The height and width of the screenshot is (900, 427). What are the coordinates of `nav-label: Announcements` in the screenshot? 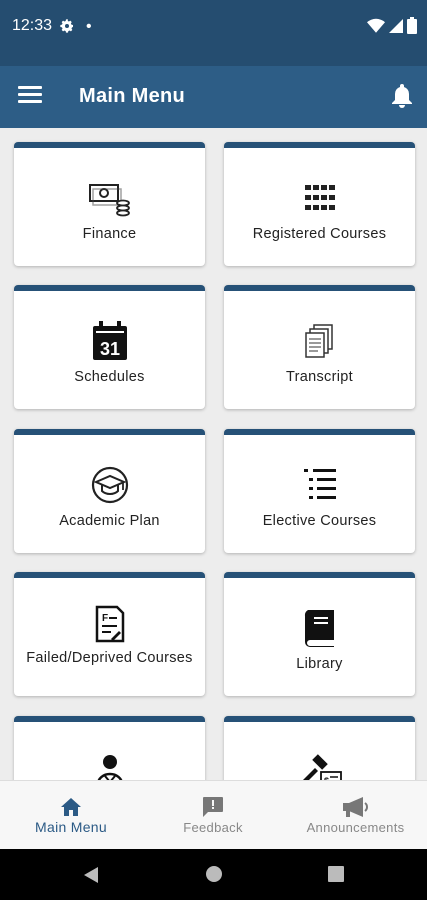 It's located at (355, 827).